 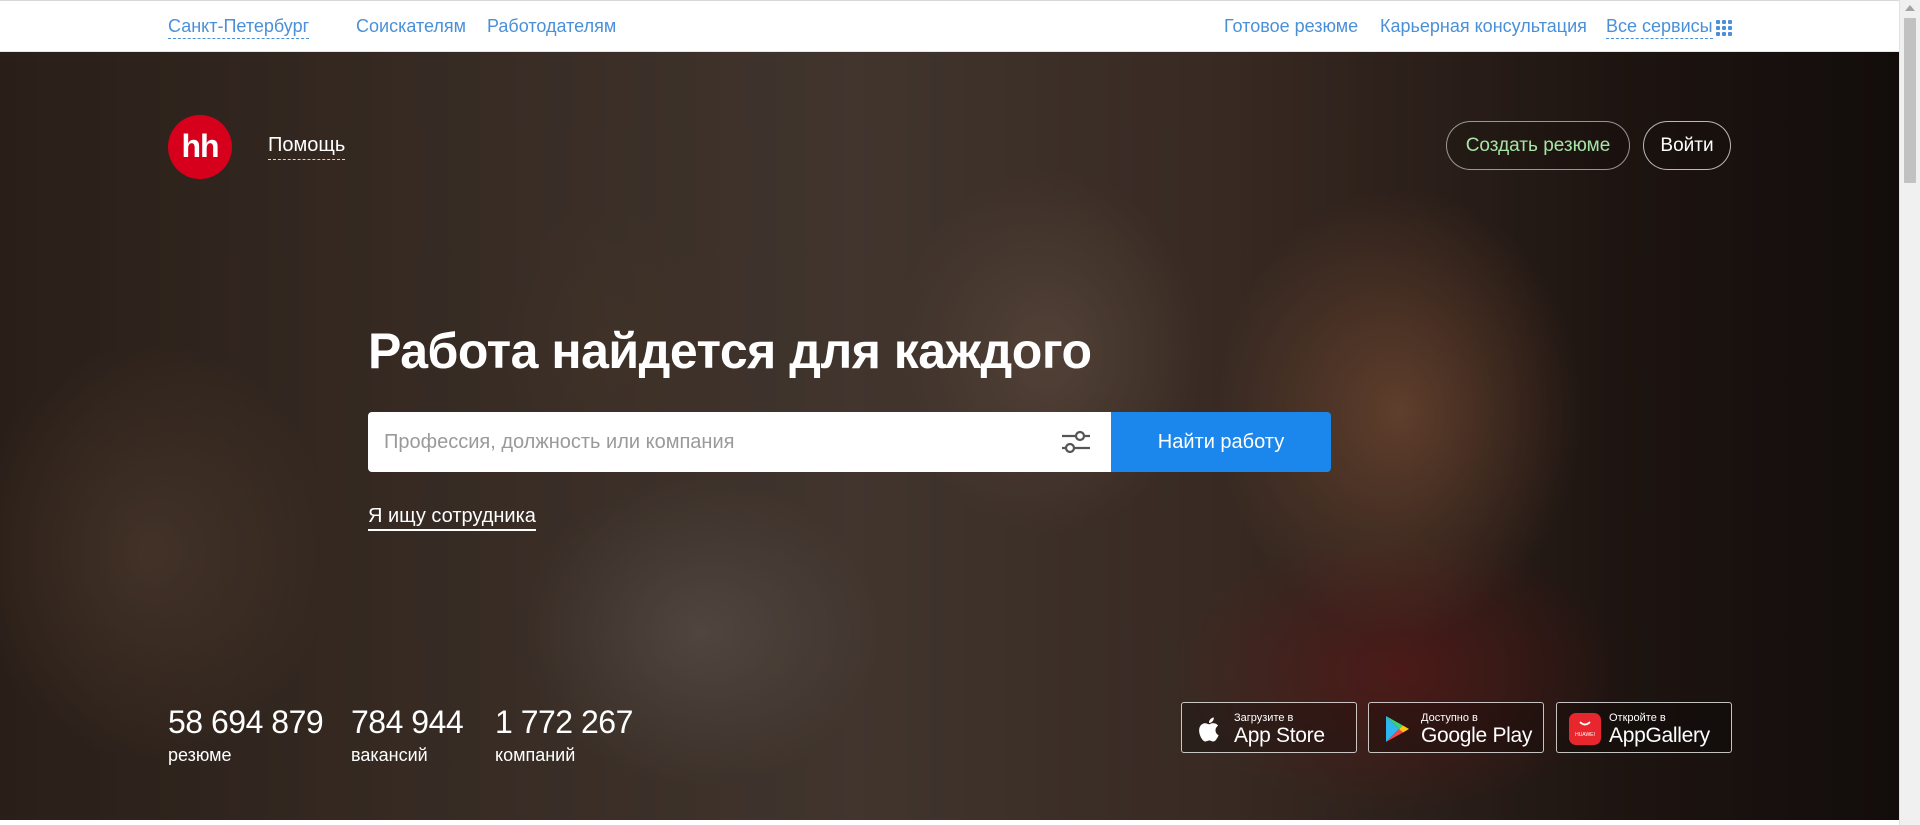 I want to click on login-button: Войти, so click(x=1687, y=145).